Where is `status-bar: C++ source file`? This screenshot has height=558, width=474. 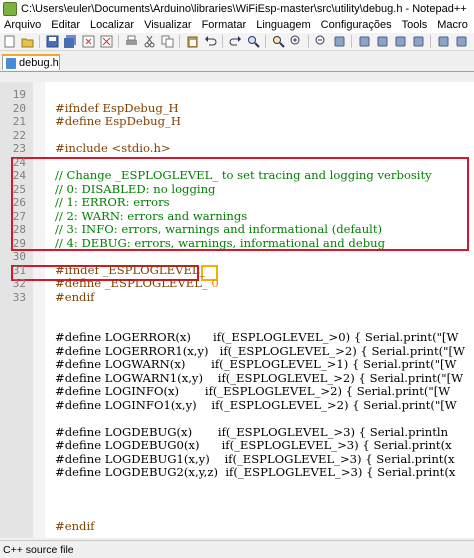 status-bar: C++ source file is located at coordinates (237, 549).